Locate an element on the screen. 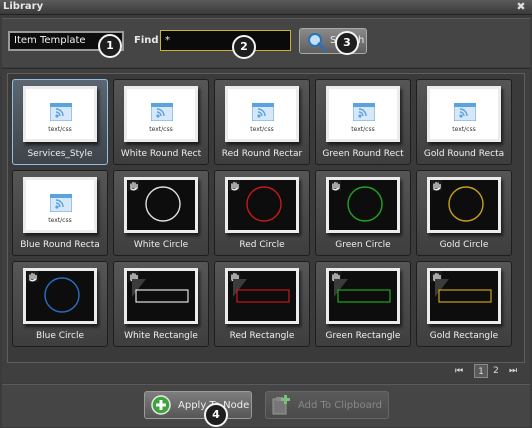 This screenshot has height=428, width=532. library-item-tile: Green Circle is located at coordinates (363, 213).